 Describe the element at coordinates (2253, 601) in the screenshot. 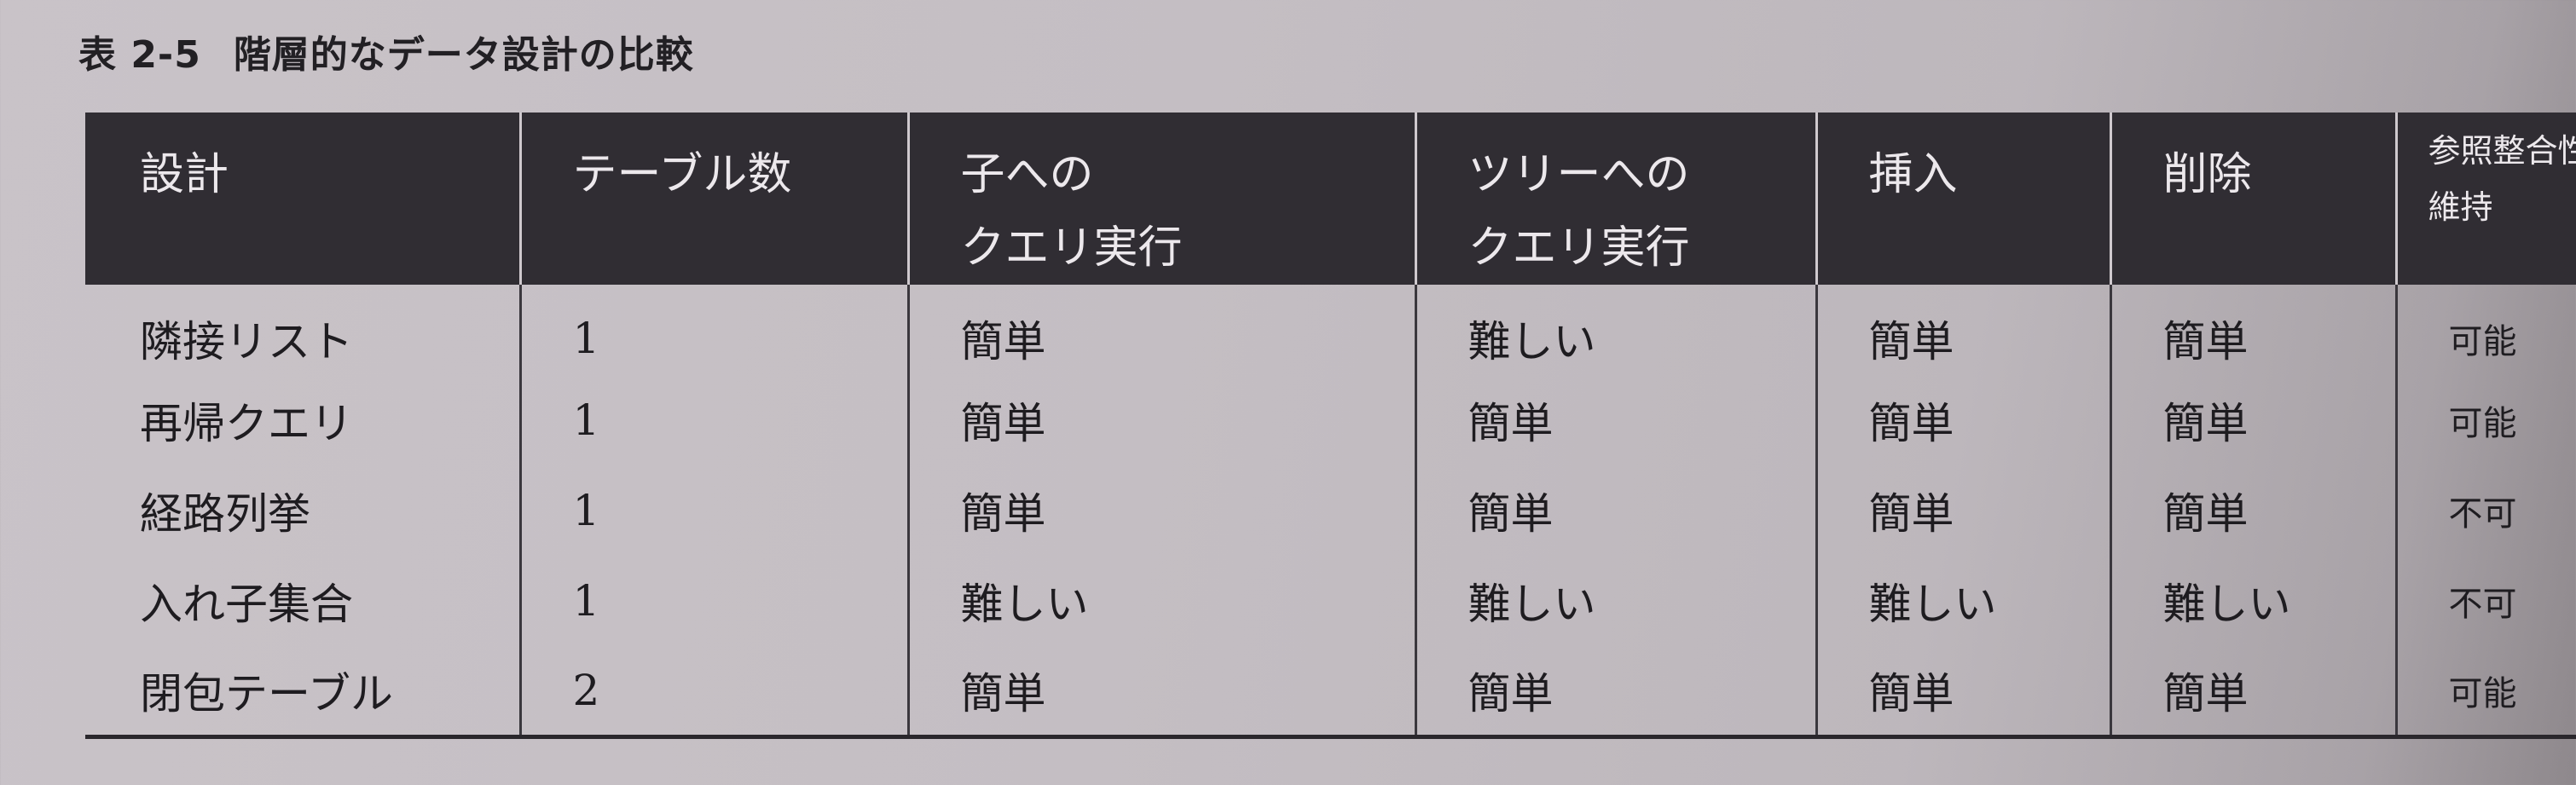

I see `cell-delete: 難しい` at that location.